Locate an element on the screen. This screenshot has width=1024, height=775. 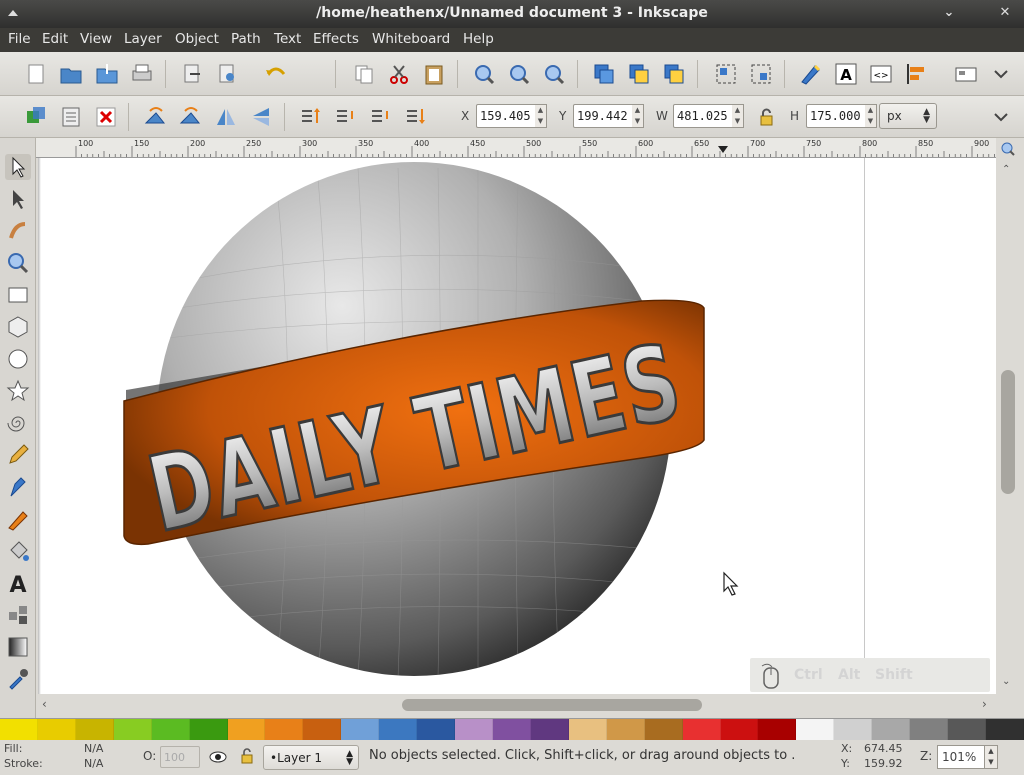
pen-icon is located at coordinates (18, 487).